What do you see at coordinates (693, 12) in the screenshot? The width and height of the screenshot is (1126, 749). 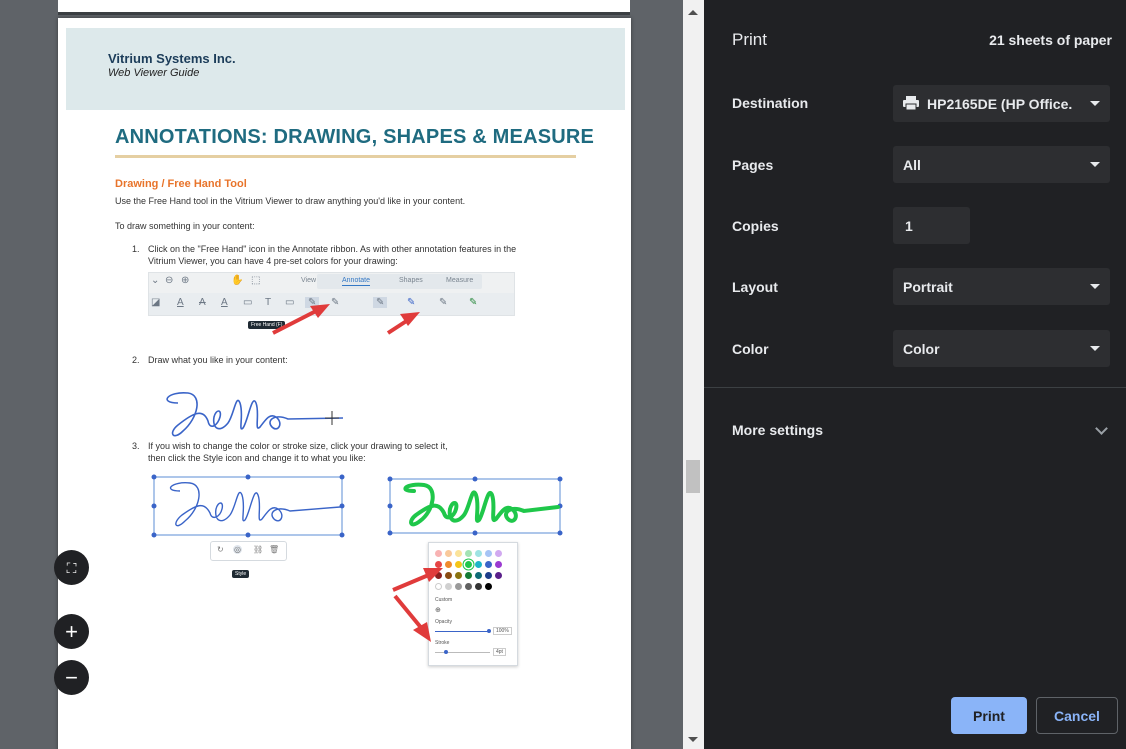 I see `scroll-up-arrow-icon` at bounding box center [693, 12].